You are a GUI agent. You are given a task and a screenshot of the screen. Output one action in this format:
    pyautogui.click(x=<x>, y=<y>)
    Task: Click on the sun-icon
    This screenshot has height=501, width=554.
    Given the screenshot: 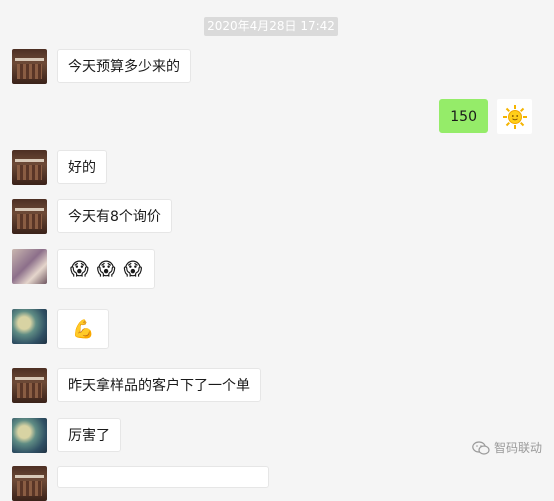 What is the action you would take?
    pyautogui.click(x=514, y=116)
    